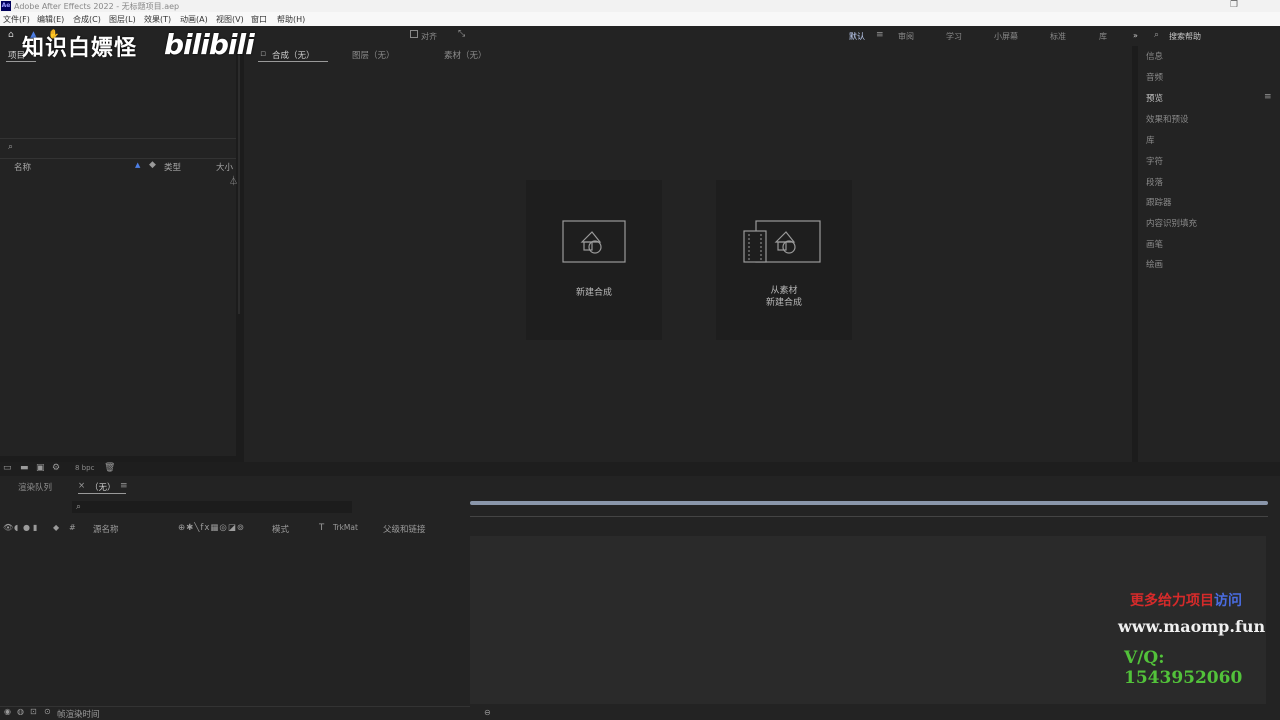 The image size is (1280, 720). I want to click on timeline-search-field, so click(212, 507).